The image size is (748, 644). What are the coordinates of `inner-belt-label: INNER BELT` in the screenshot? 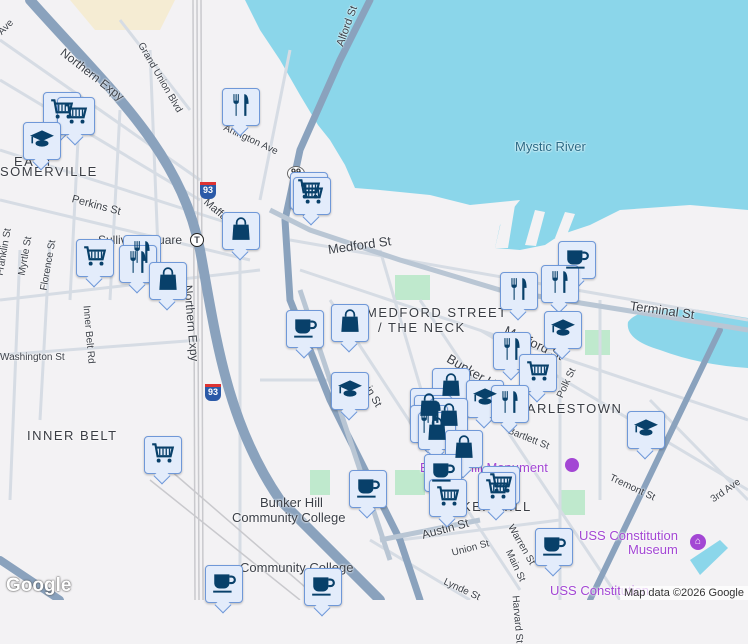 It's located at (72, 435).